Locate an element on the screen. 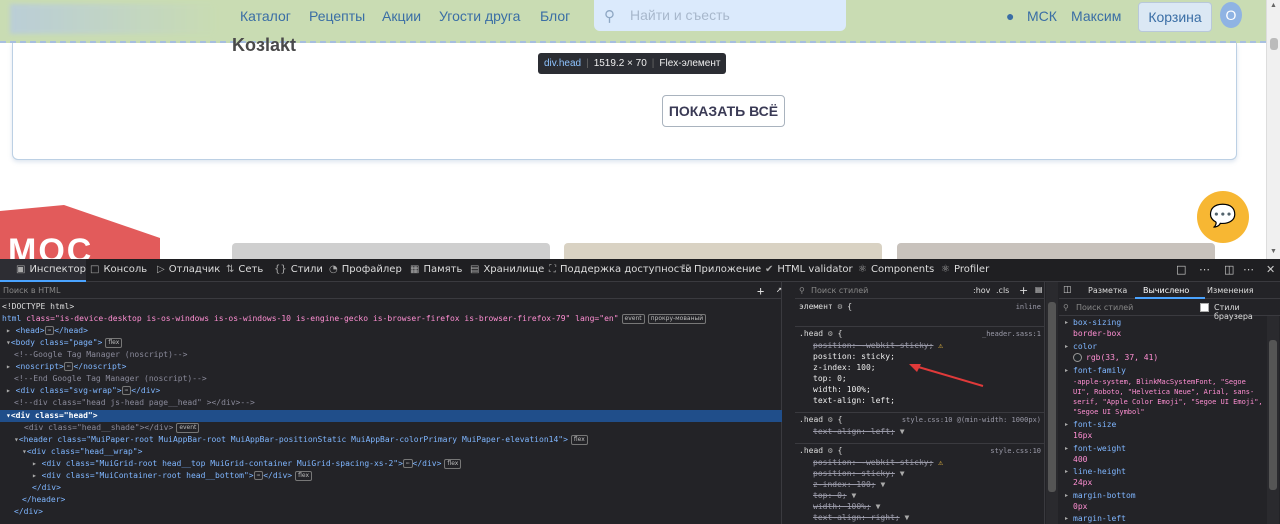  tree-svg-wrap: ▸ <div class="svg-wrap"> ⋯ </div> is located at coordinates (83, 391).